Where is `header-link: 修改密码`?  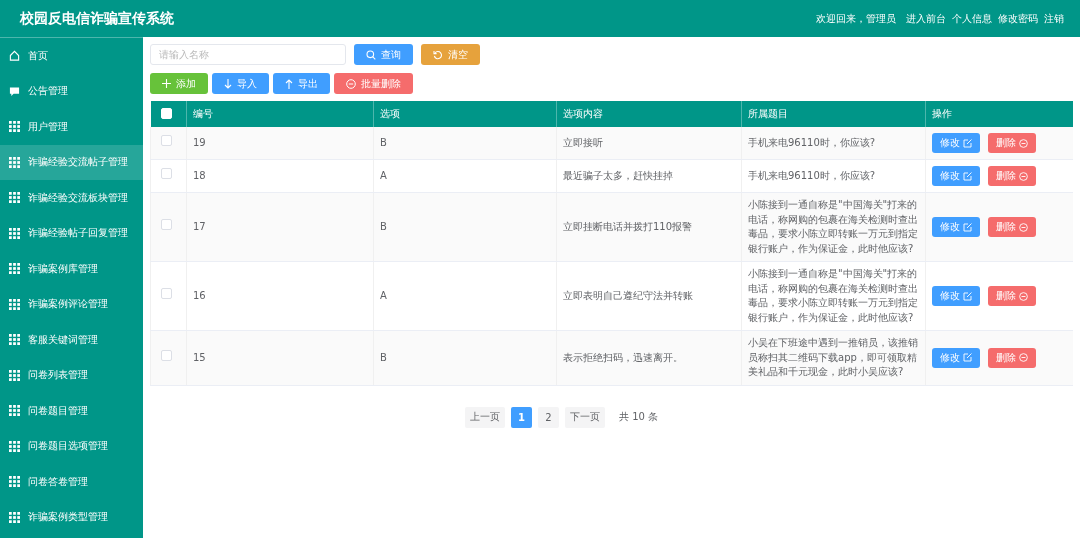 header-link: 修改密码 is located at coordinates (1018, 18).